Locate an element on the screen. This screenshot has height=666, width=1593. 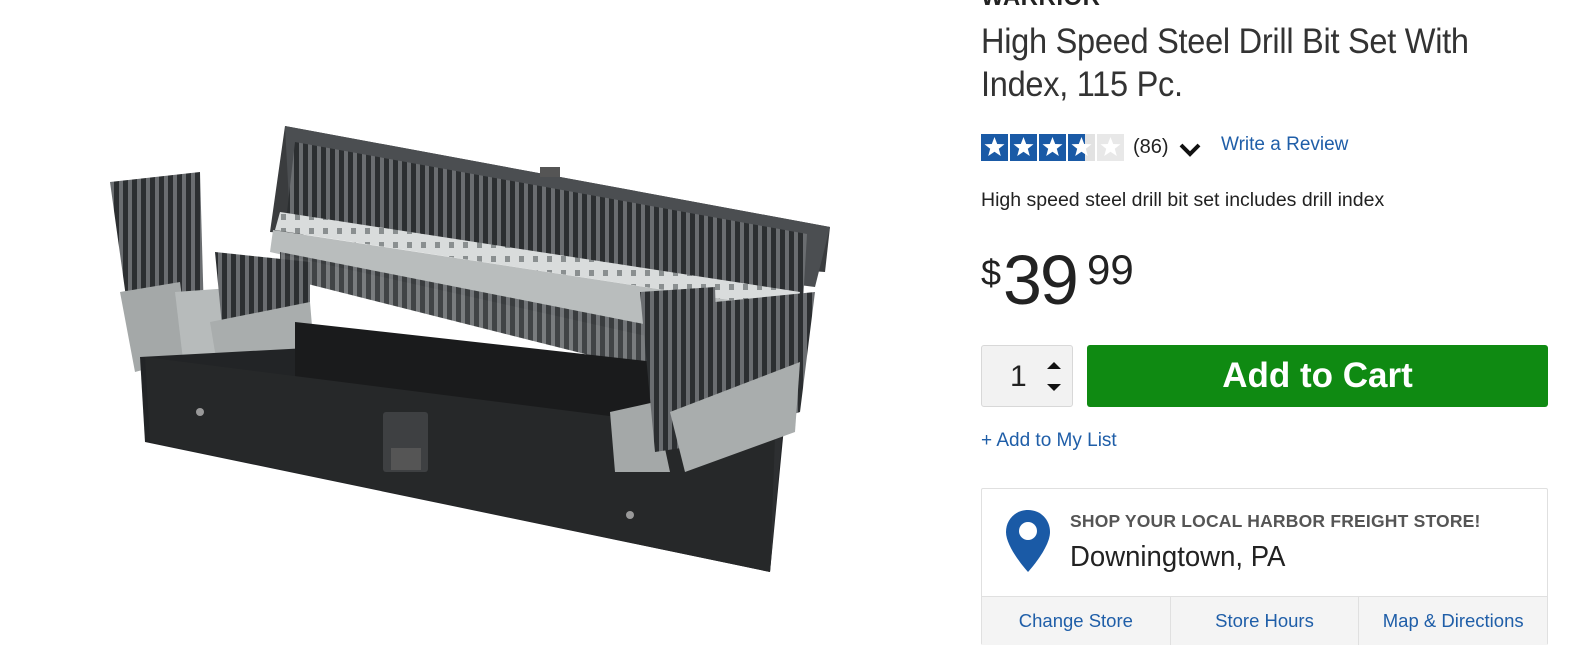
store-heading: SHOP YOUR LOCAL HARBOR FREIGHT STORE! is located at coordinates (1275, 521).